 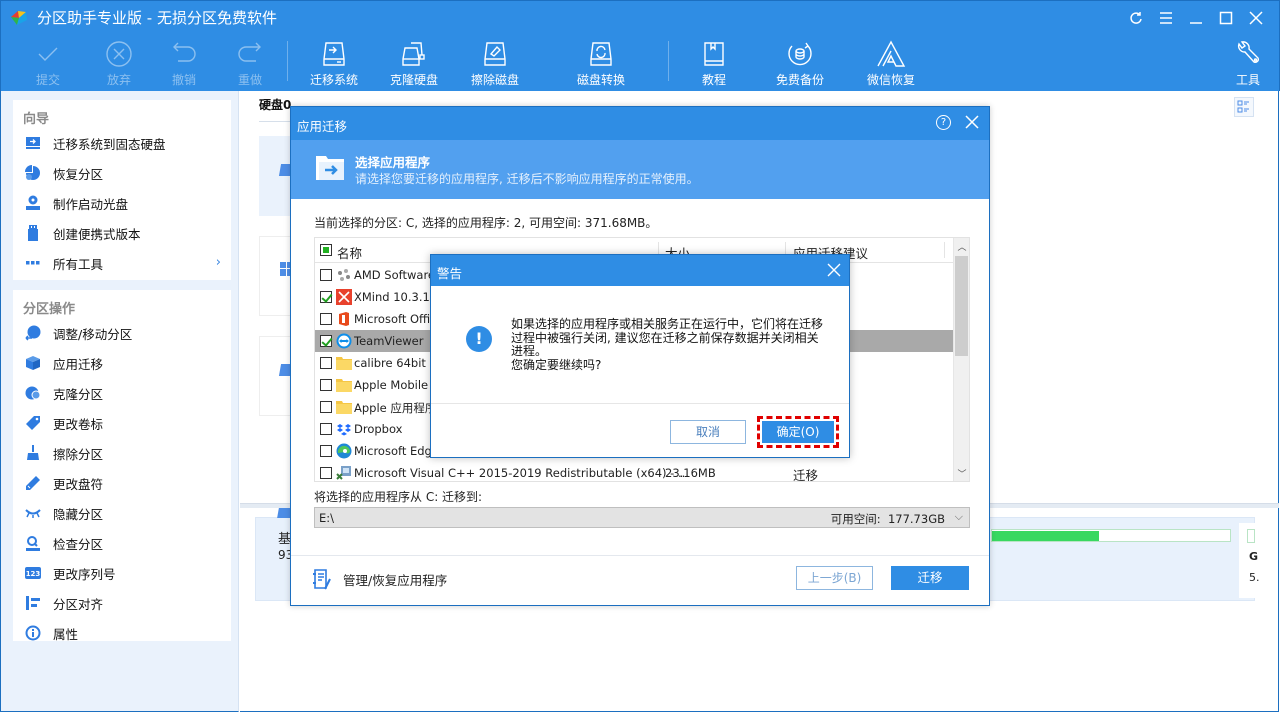 I want to click on cancel-button: 取消, so click(x=708, y=432).